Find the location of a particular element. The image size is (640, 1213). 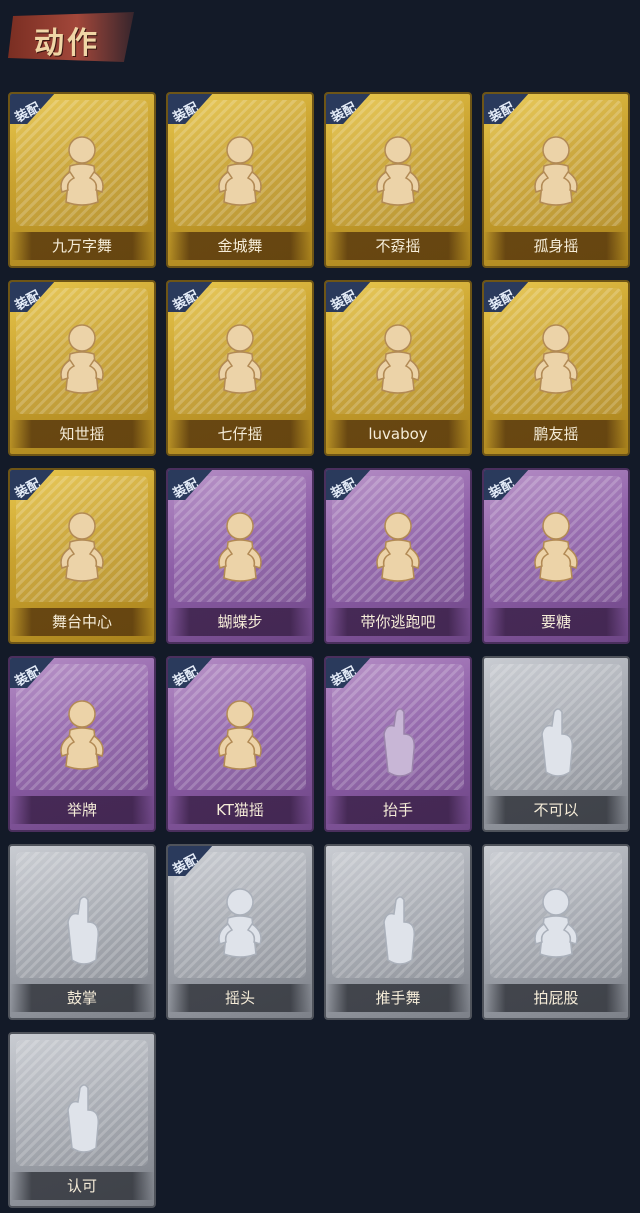

raise-hand-figure-icon is located at coordinates (398, 744).